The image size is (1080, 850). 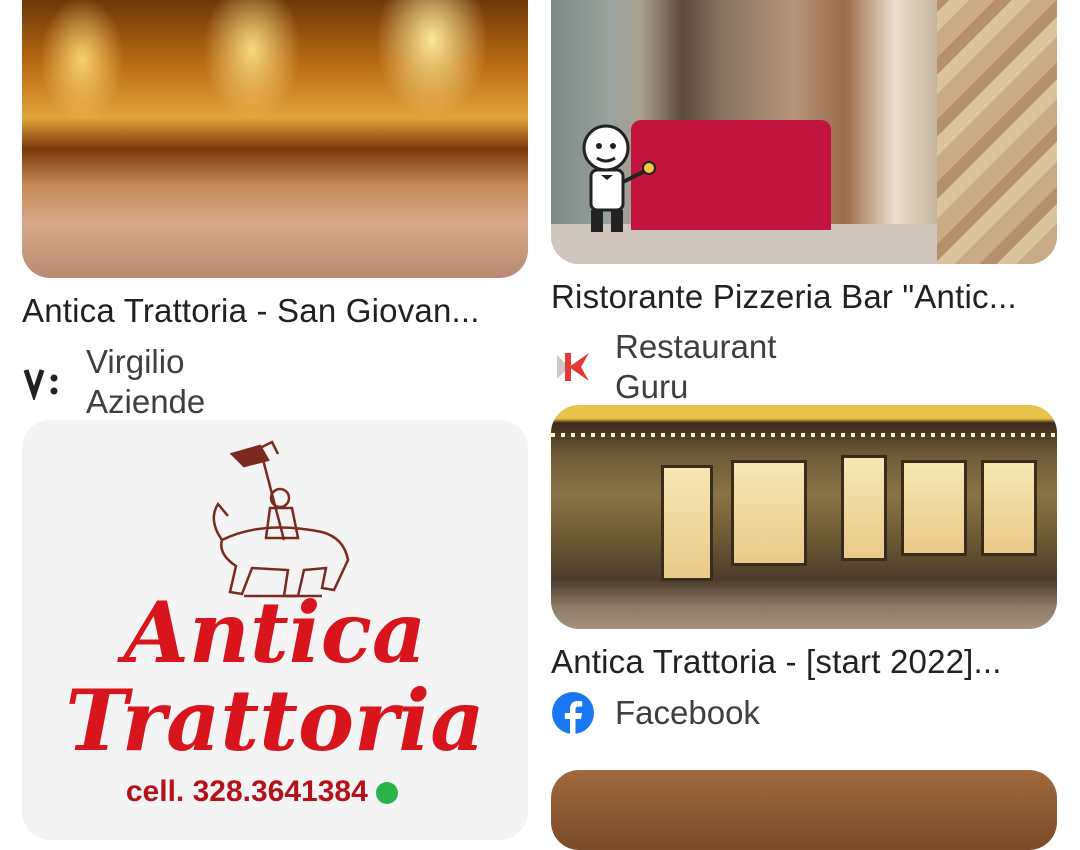 I want to click on result-source: Restaurant Guru, so click(x=663, y=367).